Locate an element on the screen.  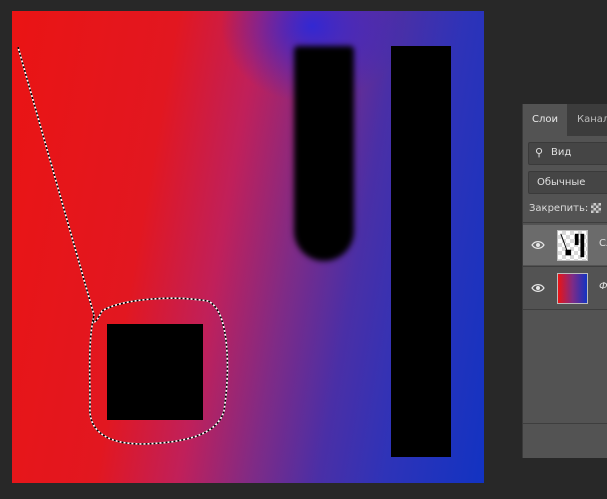
layer-row-shapes: Сл is located at coordinates (565, 245).